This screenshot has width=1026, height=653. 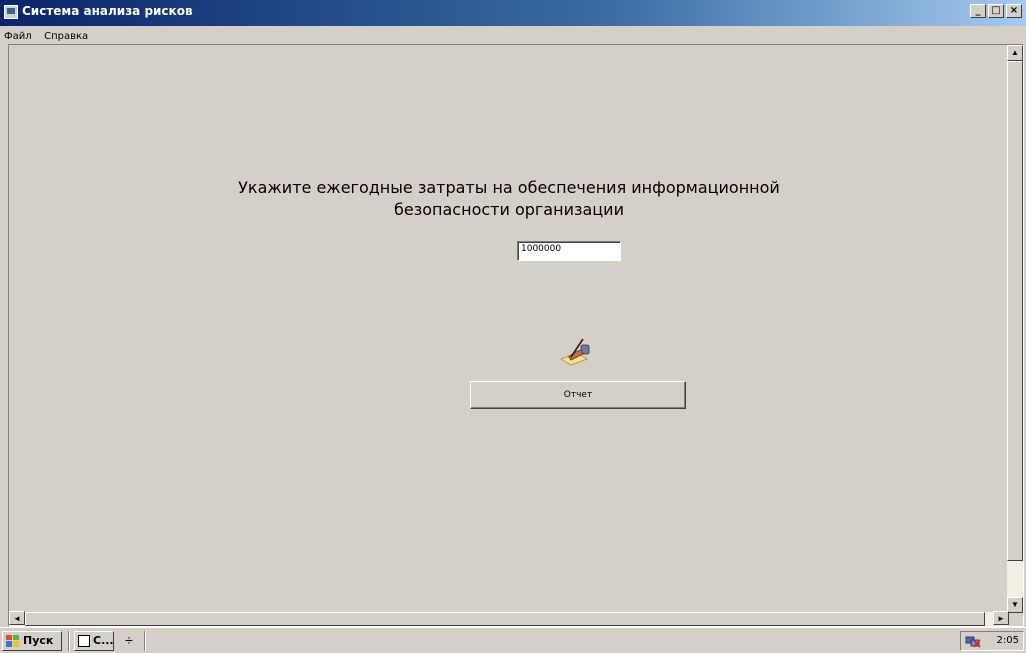 What do you see at coordinates (1001, 618) in the screenshot?
I see `scroll-right-button: ►` at bounding box center [1001, 618].